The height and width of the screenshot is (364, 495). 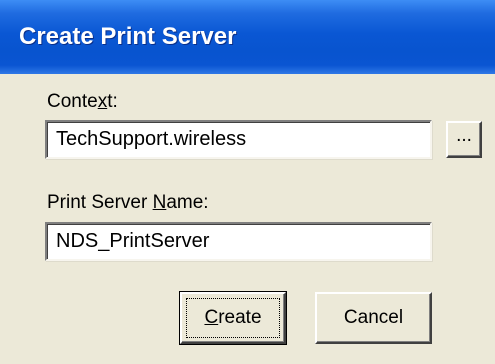 I want to click on context-label: Context:, so click(x=82, y=102).